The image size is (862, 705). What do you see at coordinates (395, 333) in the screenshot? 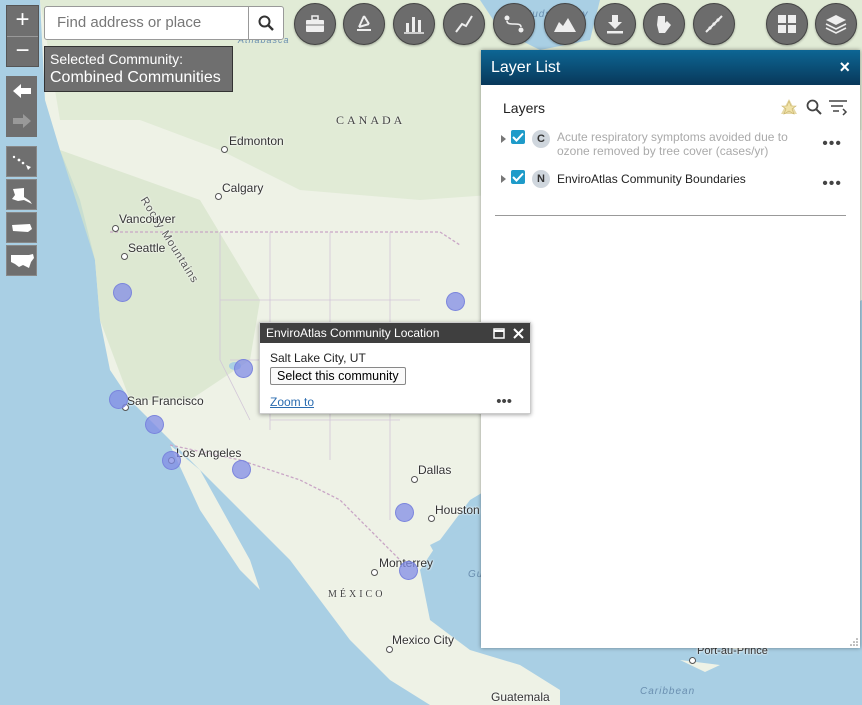
I see `popup-header: EnviroAtlas Community Location` at bounding box center [395, 333].